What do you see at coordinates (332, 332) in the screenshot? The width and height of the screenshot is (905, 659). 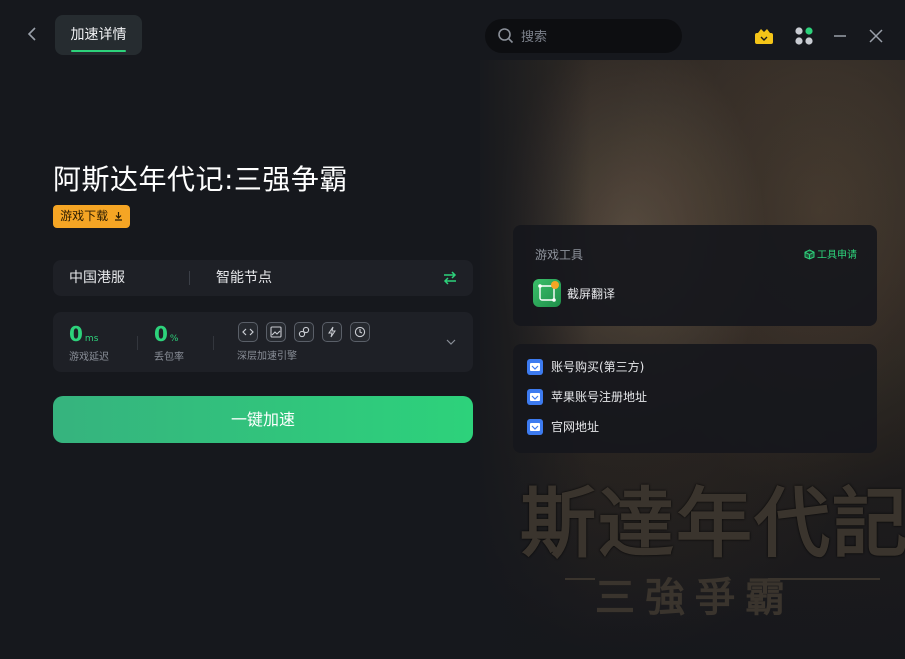 I see `engine-lightning-icon` at bounding box center [332, 332].